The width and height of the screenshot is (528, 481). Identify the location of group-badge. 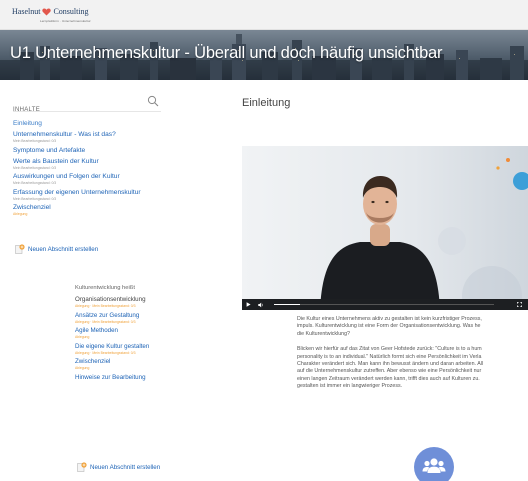
(434, 464).